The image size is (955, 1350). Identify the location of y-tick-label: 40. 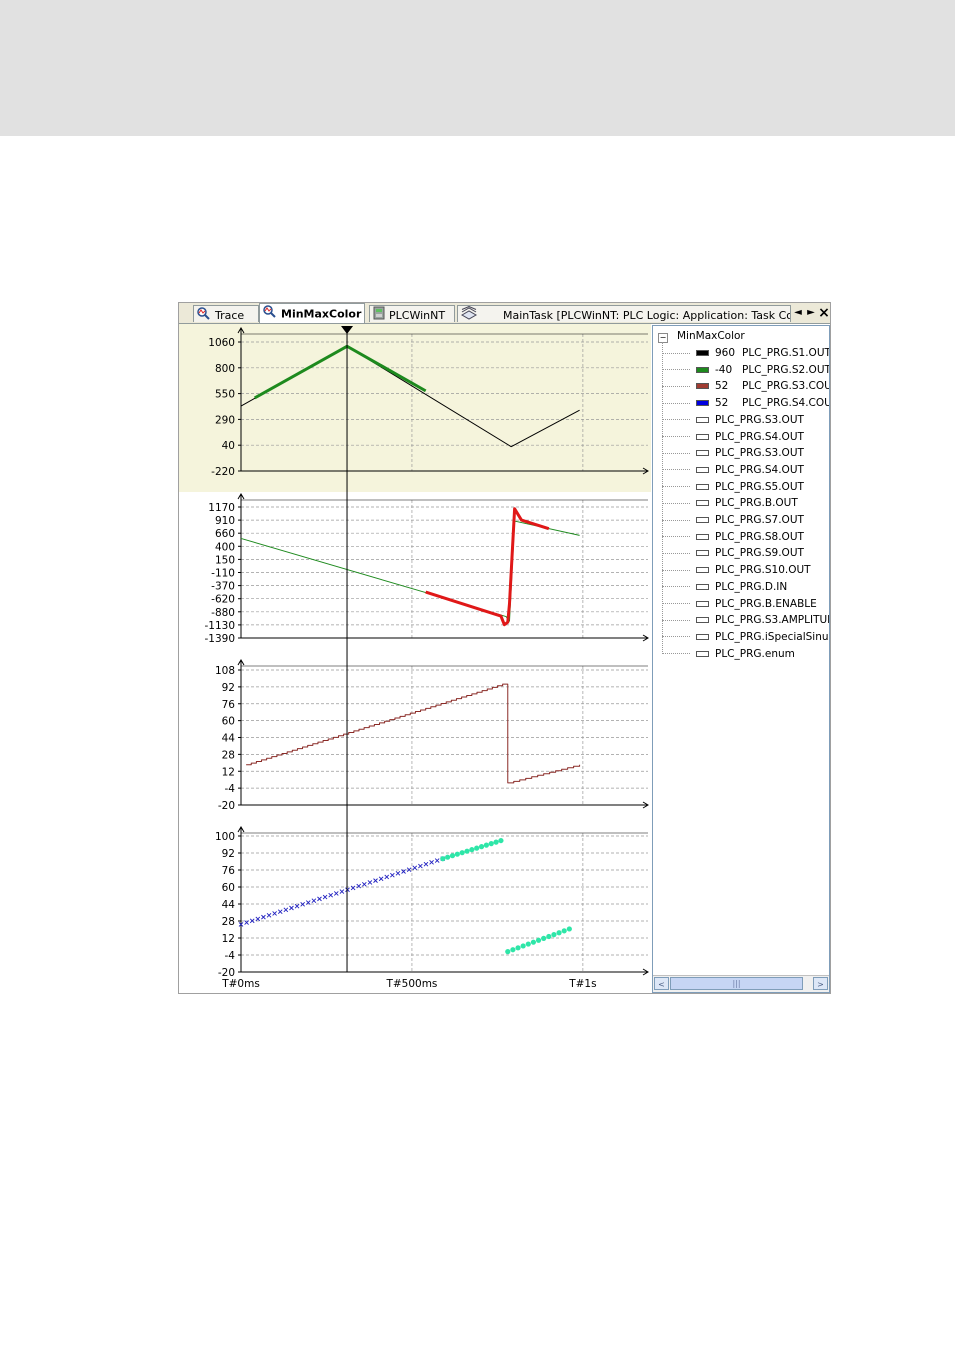
(228, 446).